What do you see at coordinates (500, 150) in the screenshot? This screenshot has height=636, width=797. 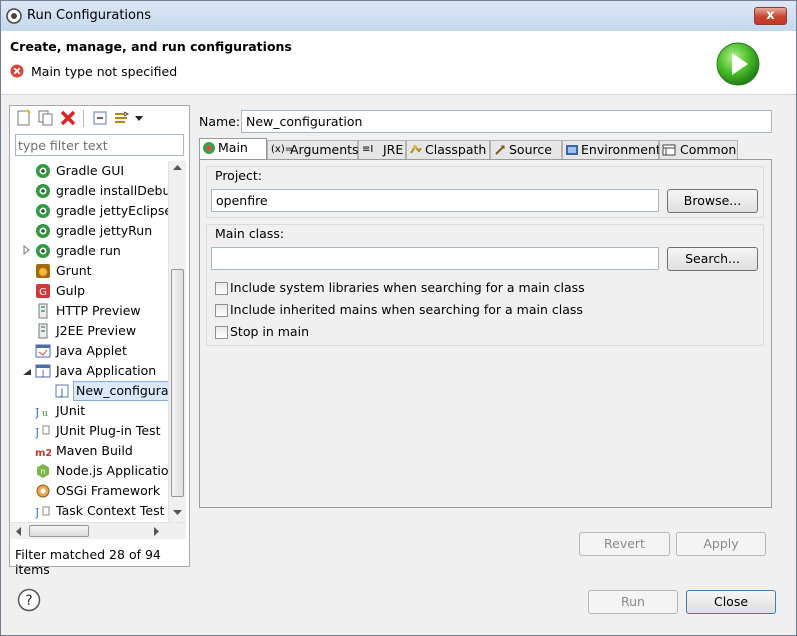 I see `source-icon` at bounding box center [500, 150].